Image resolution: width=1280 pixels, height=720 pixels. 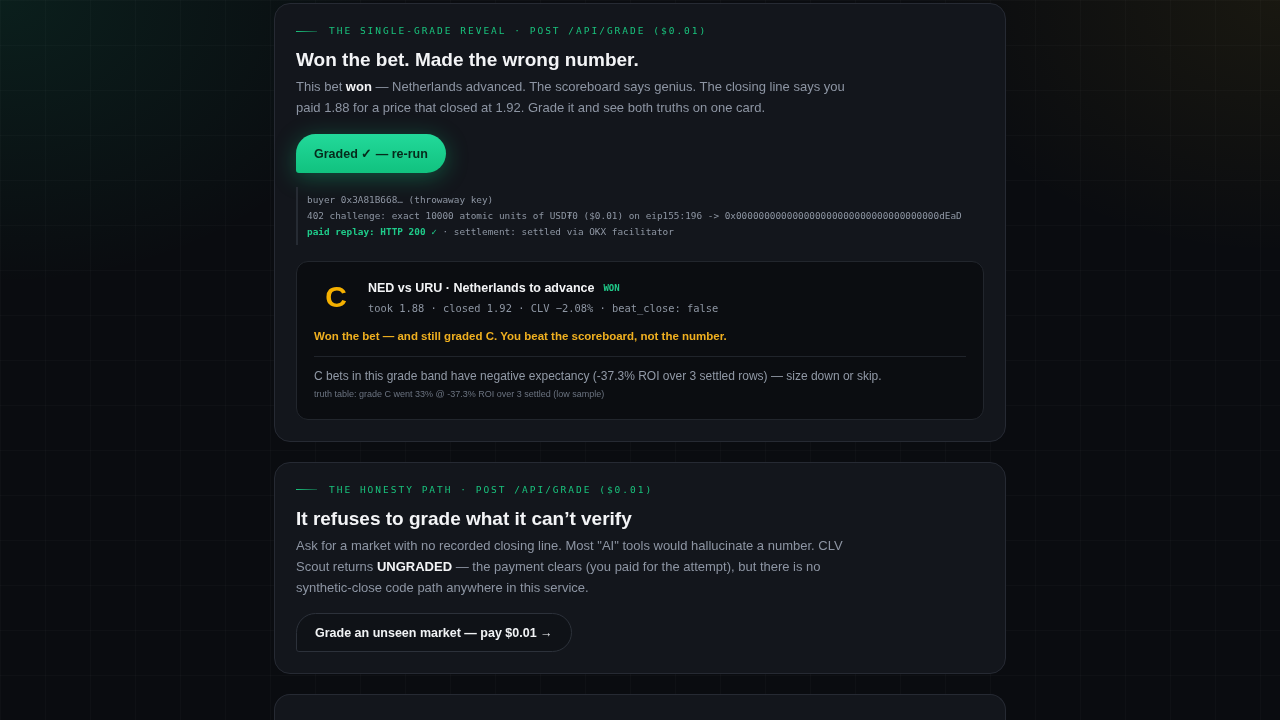 What do you see at coordinates (634, 215) in the screenshot?
I see `log-line: 402 challenge: exact 10000 atomic units of USD₮0 ($0.01) on eip155:196 -> 0x000000000000000000000000000000000000dEaD` at bounding box center [634, 215].